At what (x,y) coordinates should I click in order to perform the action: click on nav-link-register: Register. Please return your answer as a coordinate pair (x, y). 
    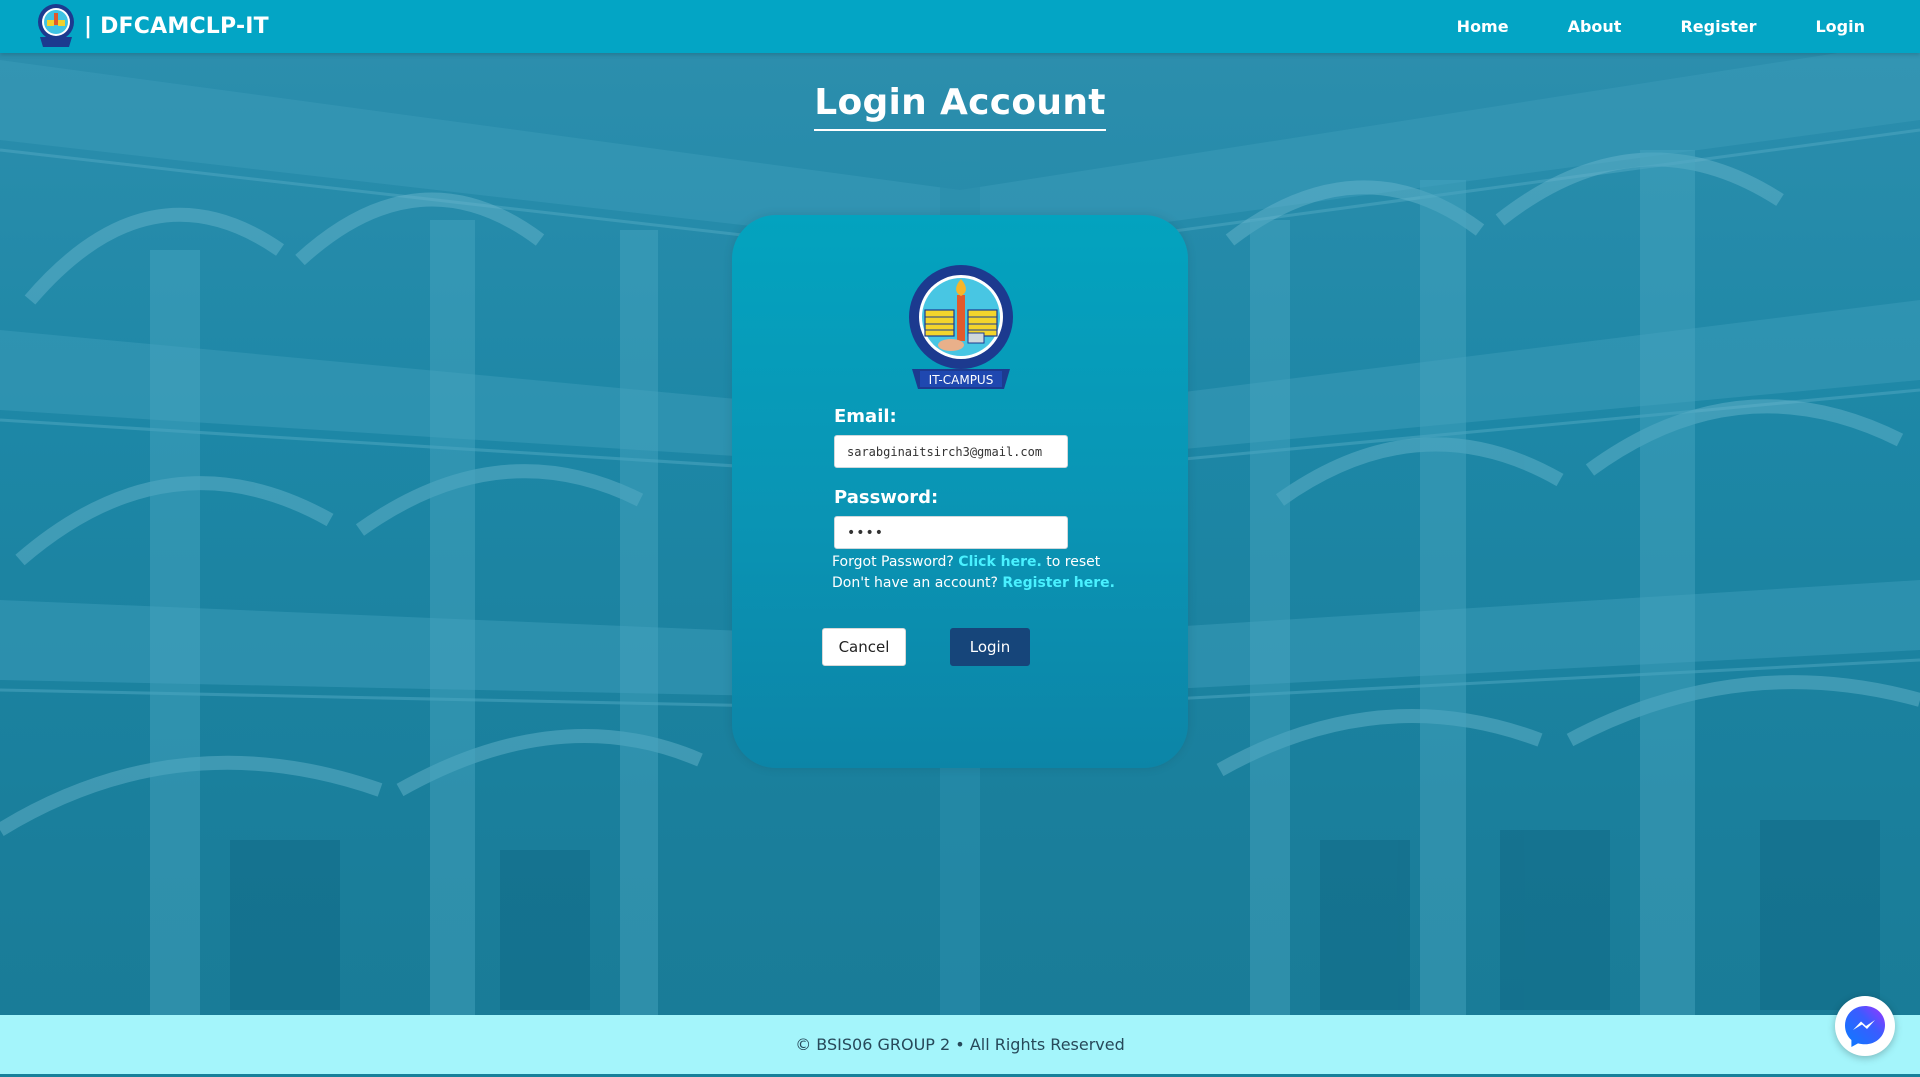
    Looking at the image, I should click on (1718, 26).